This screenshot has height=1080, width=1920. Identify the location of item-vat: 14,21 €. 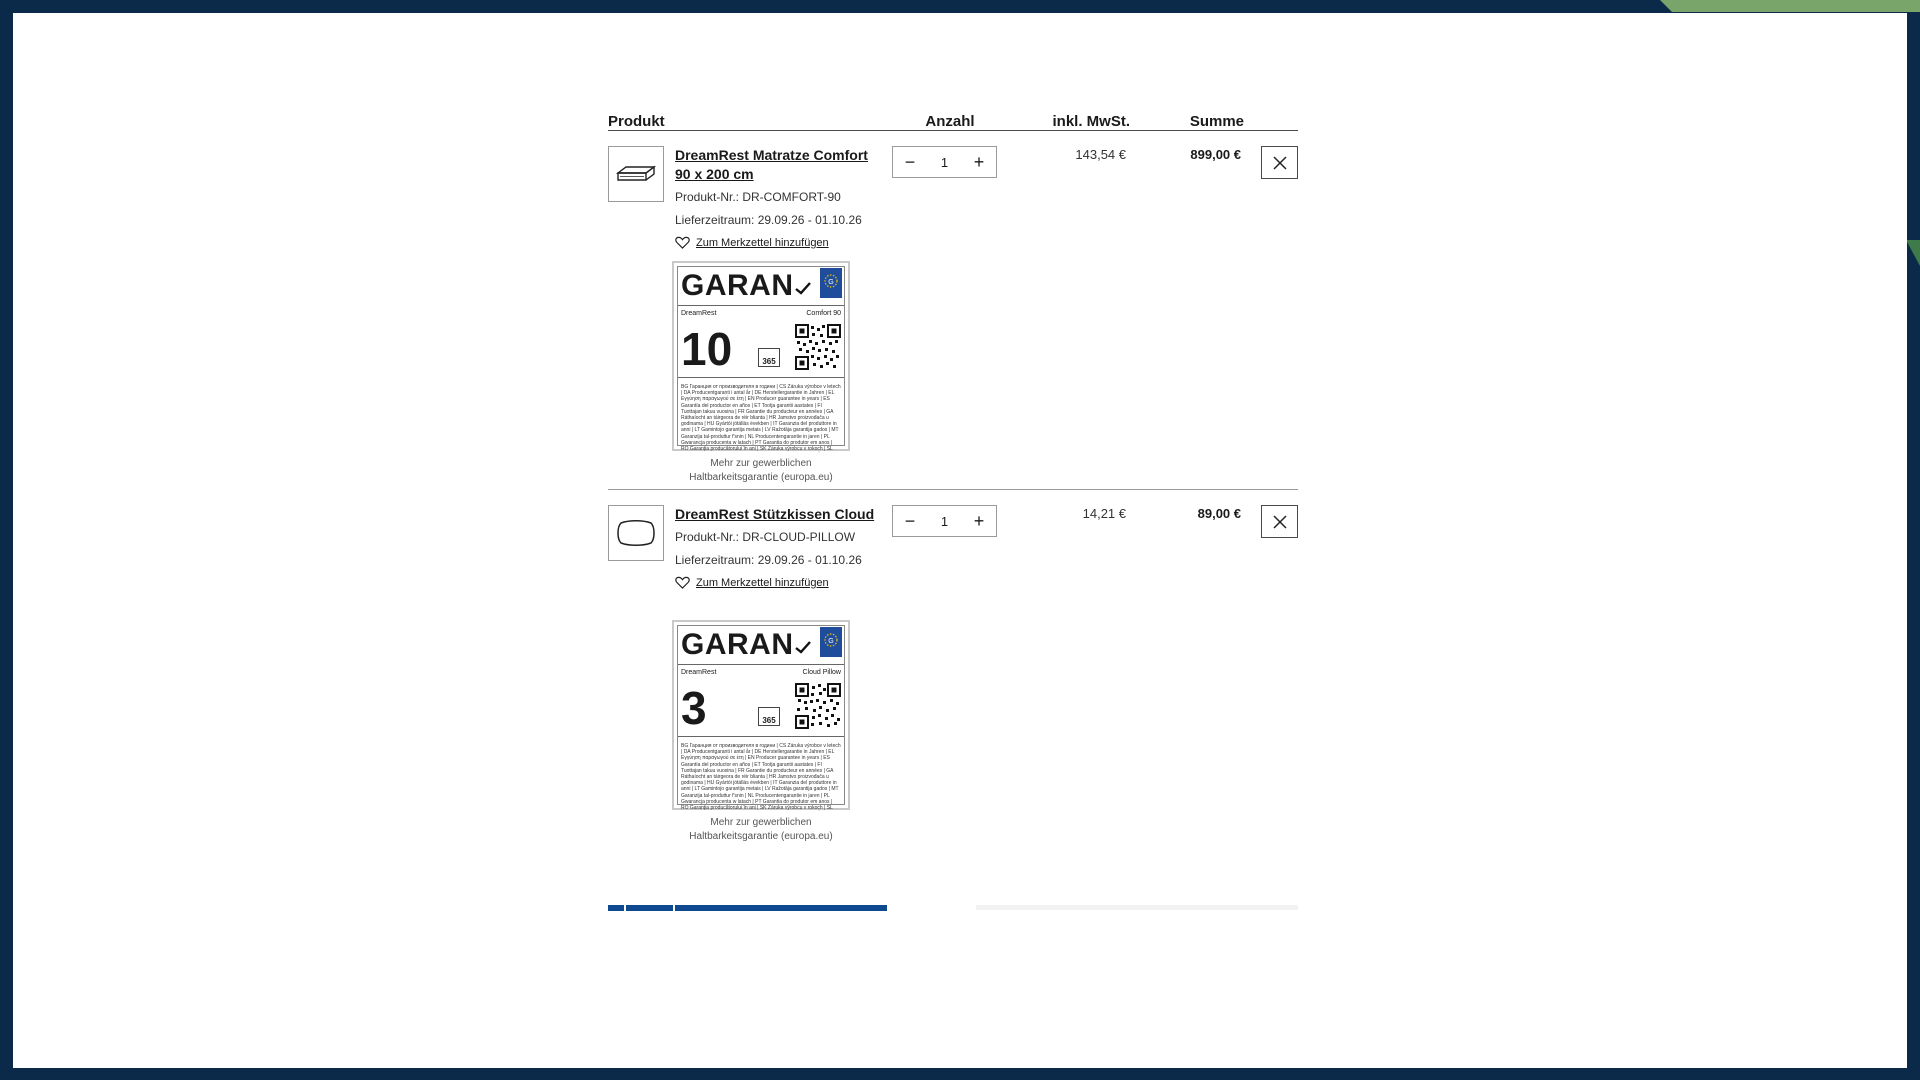
(1104, 513).